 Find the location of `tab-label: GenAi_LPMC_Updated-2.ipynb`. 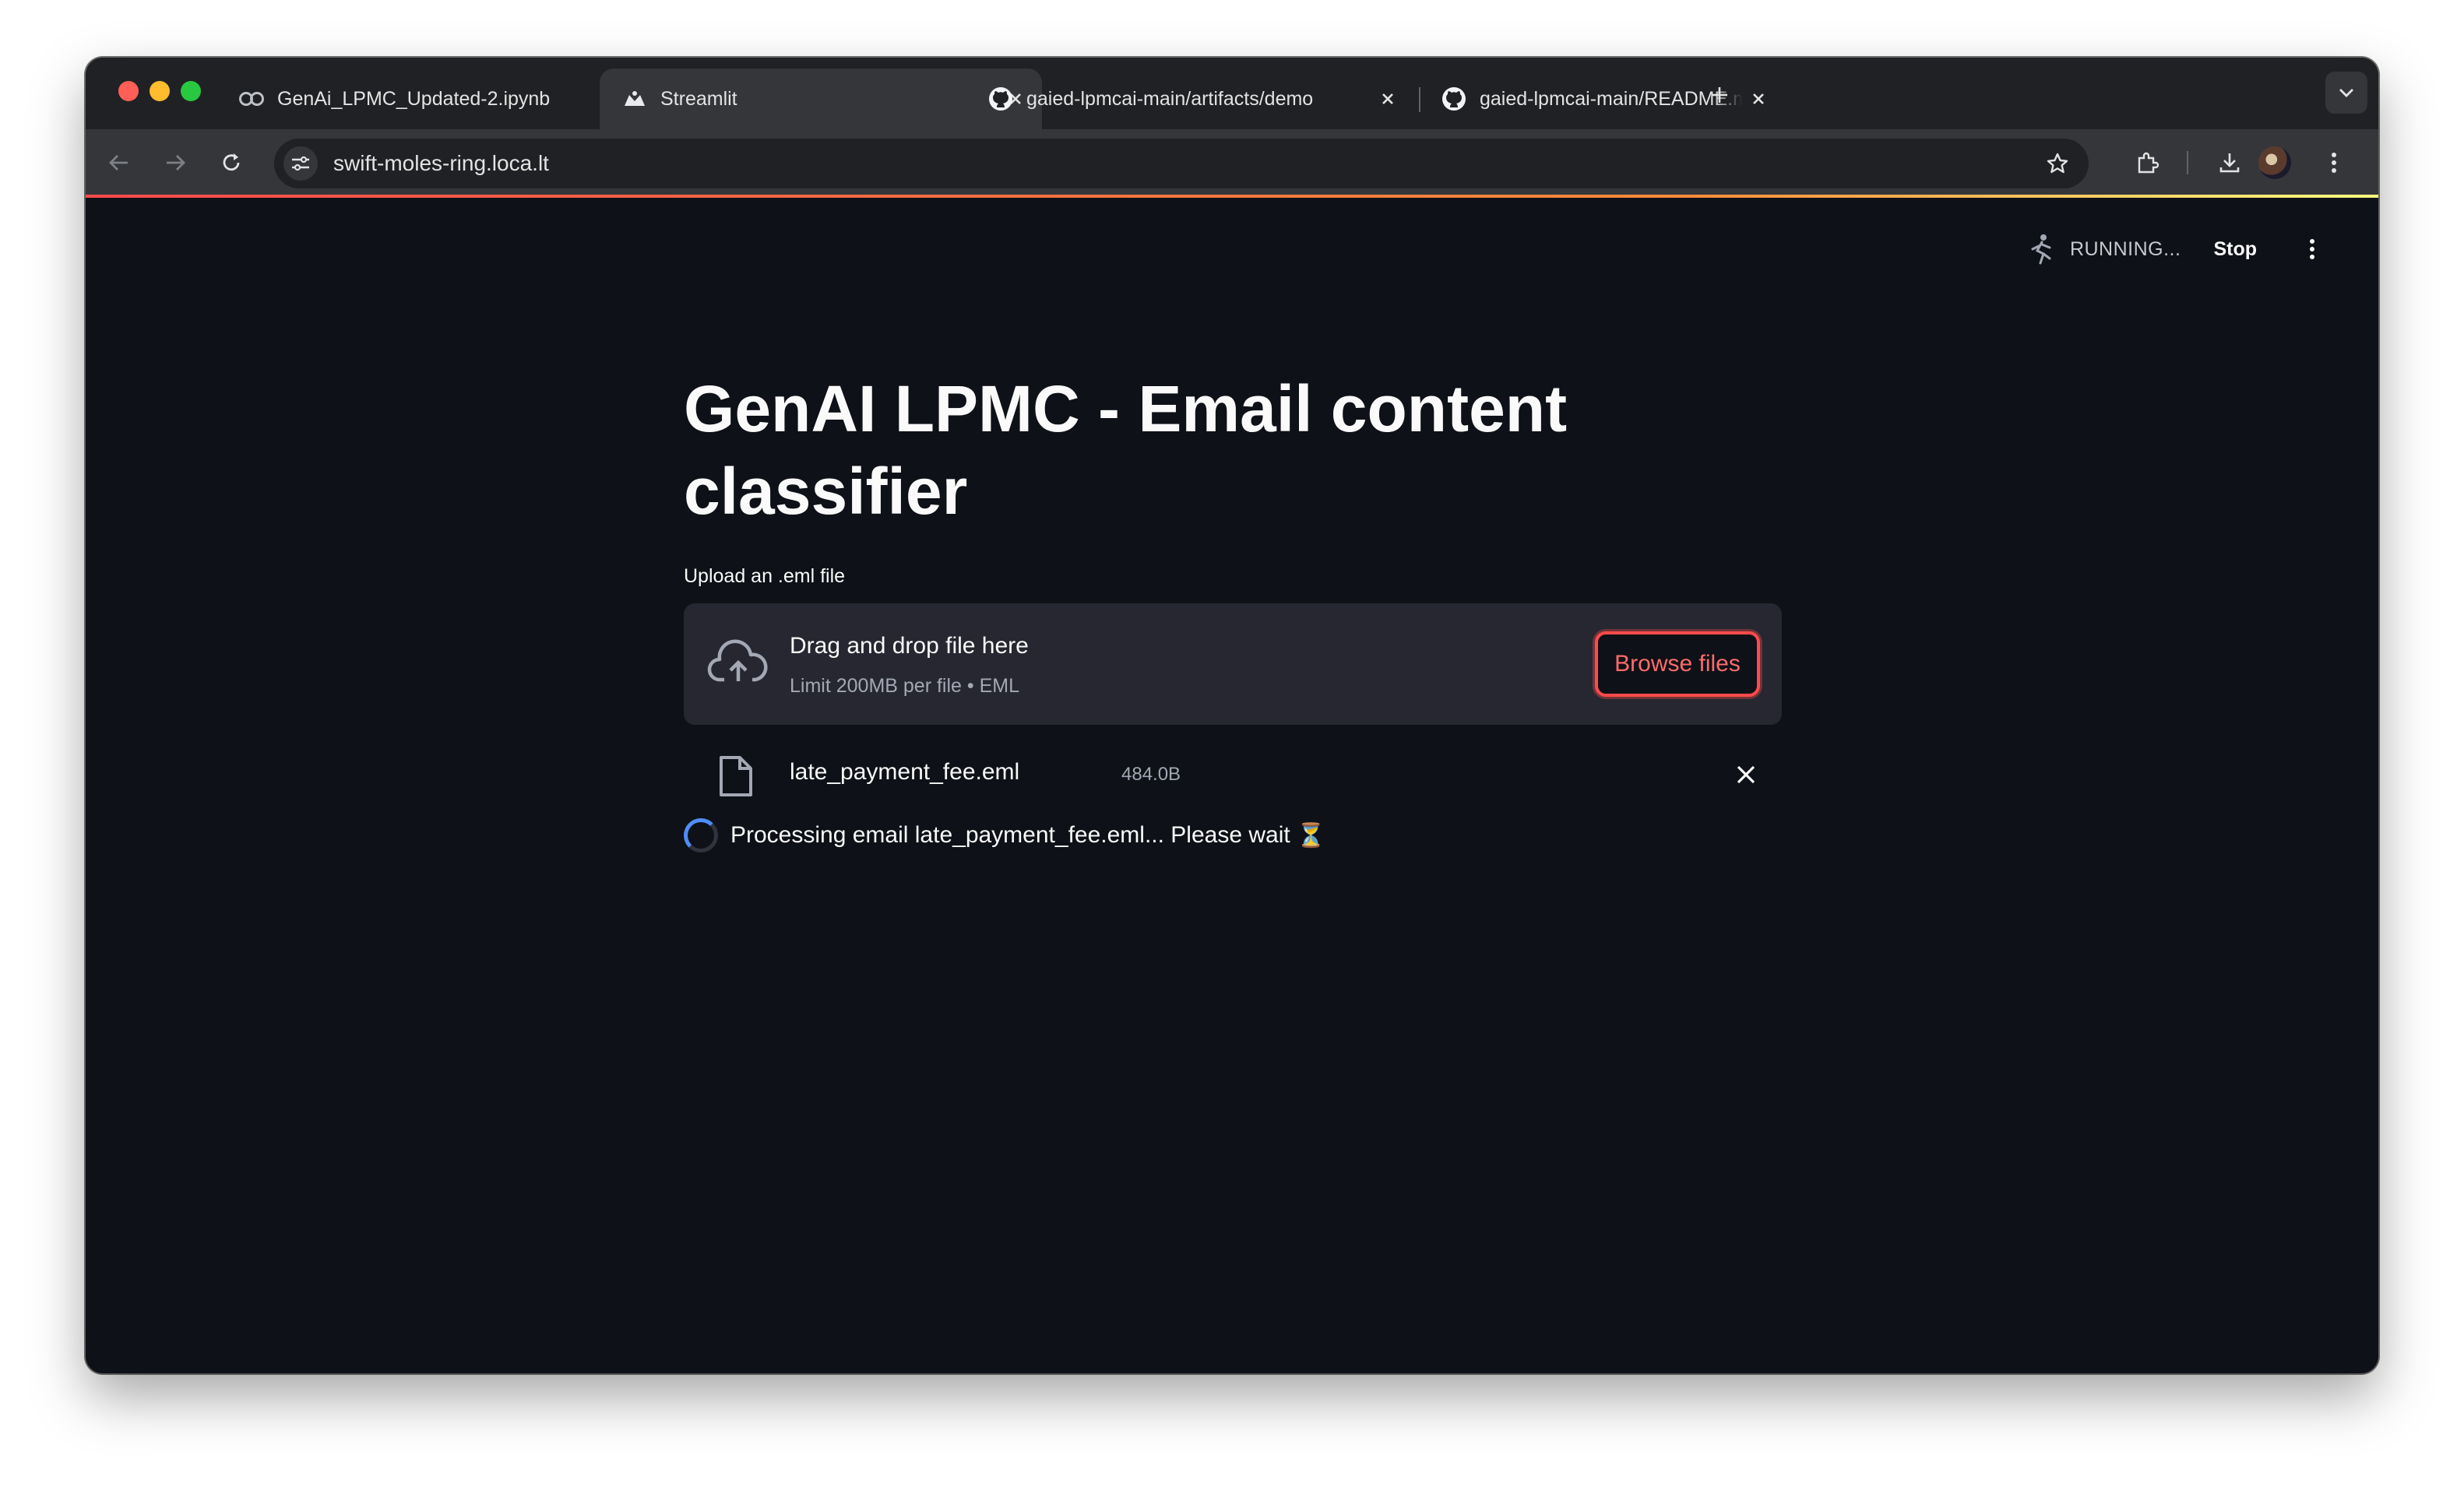

tab-label: GenAi_LPMC_Updated-2.ipynb is located at coordinates (414, 98).